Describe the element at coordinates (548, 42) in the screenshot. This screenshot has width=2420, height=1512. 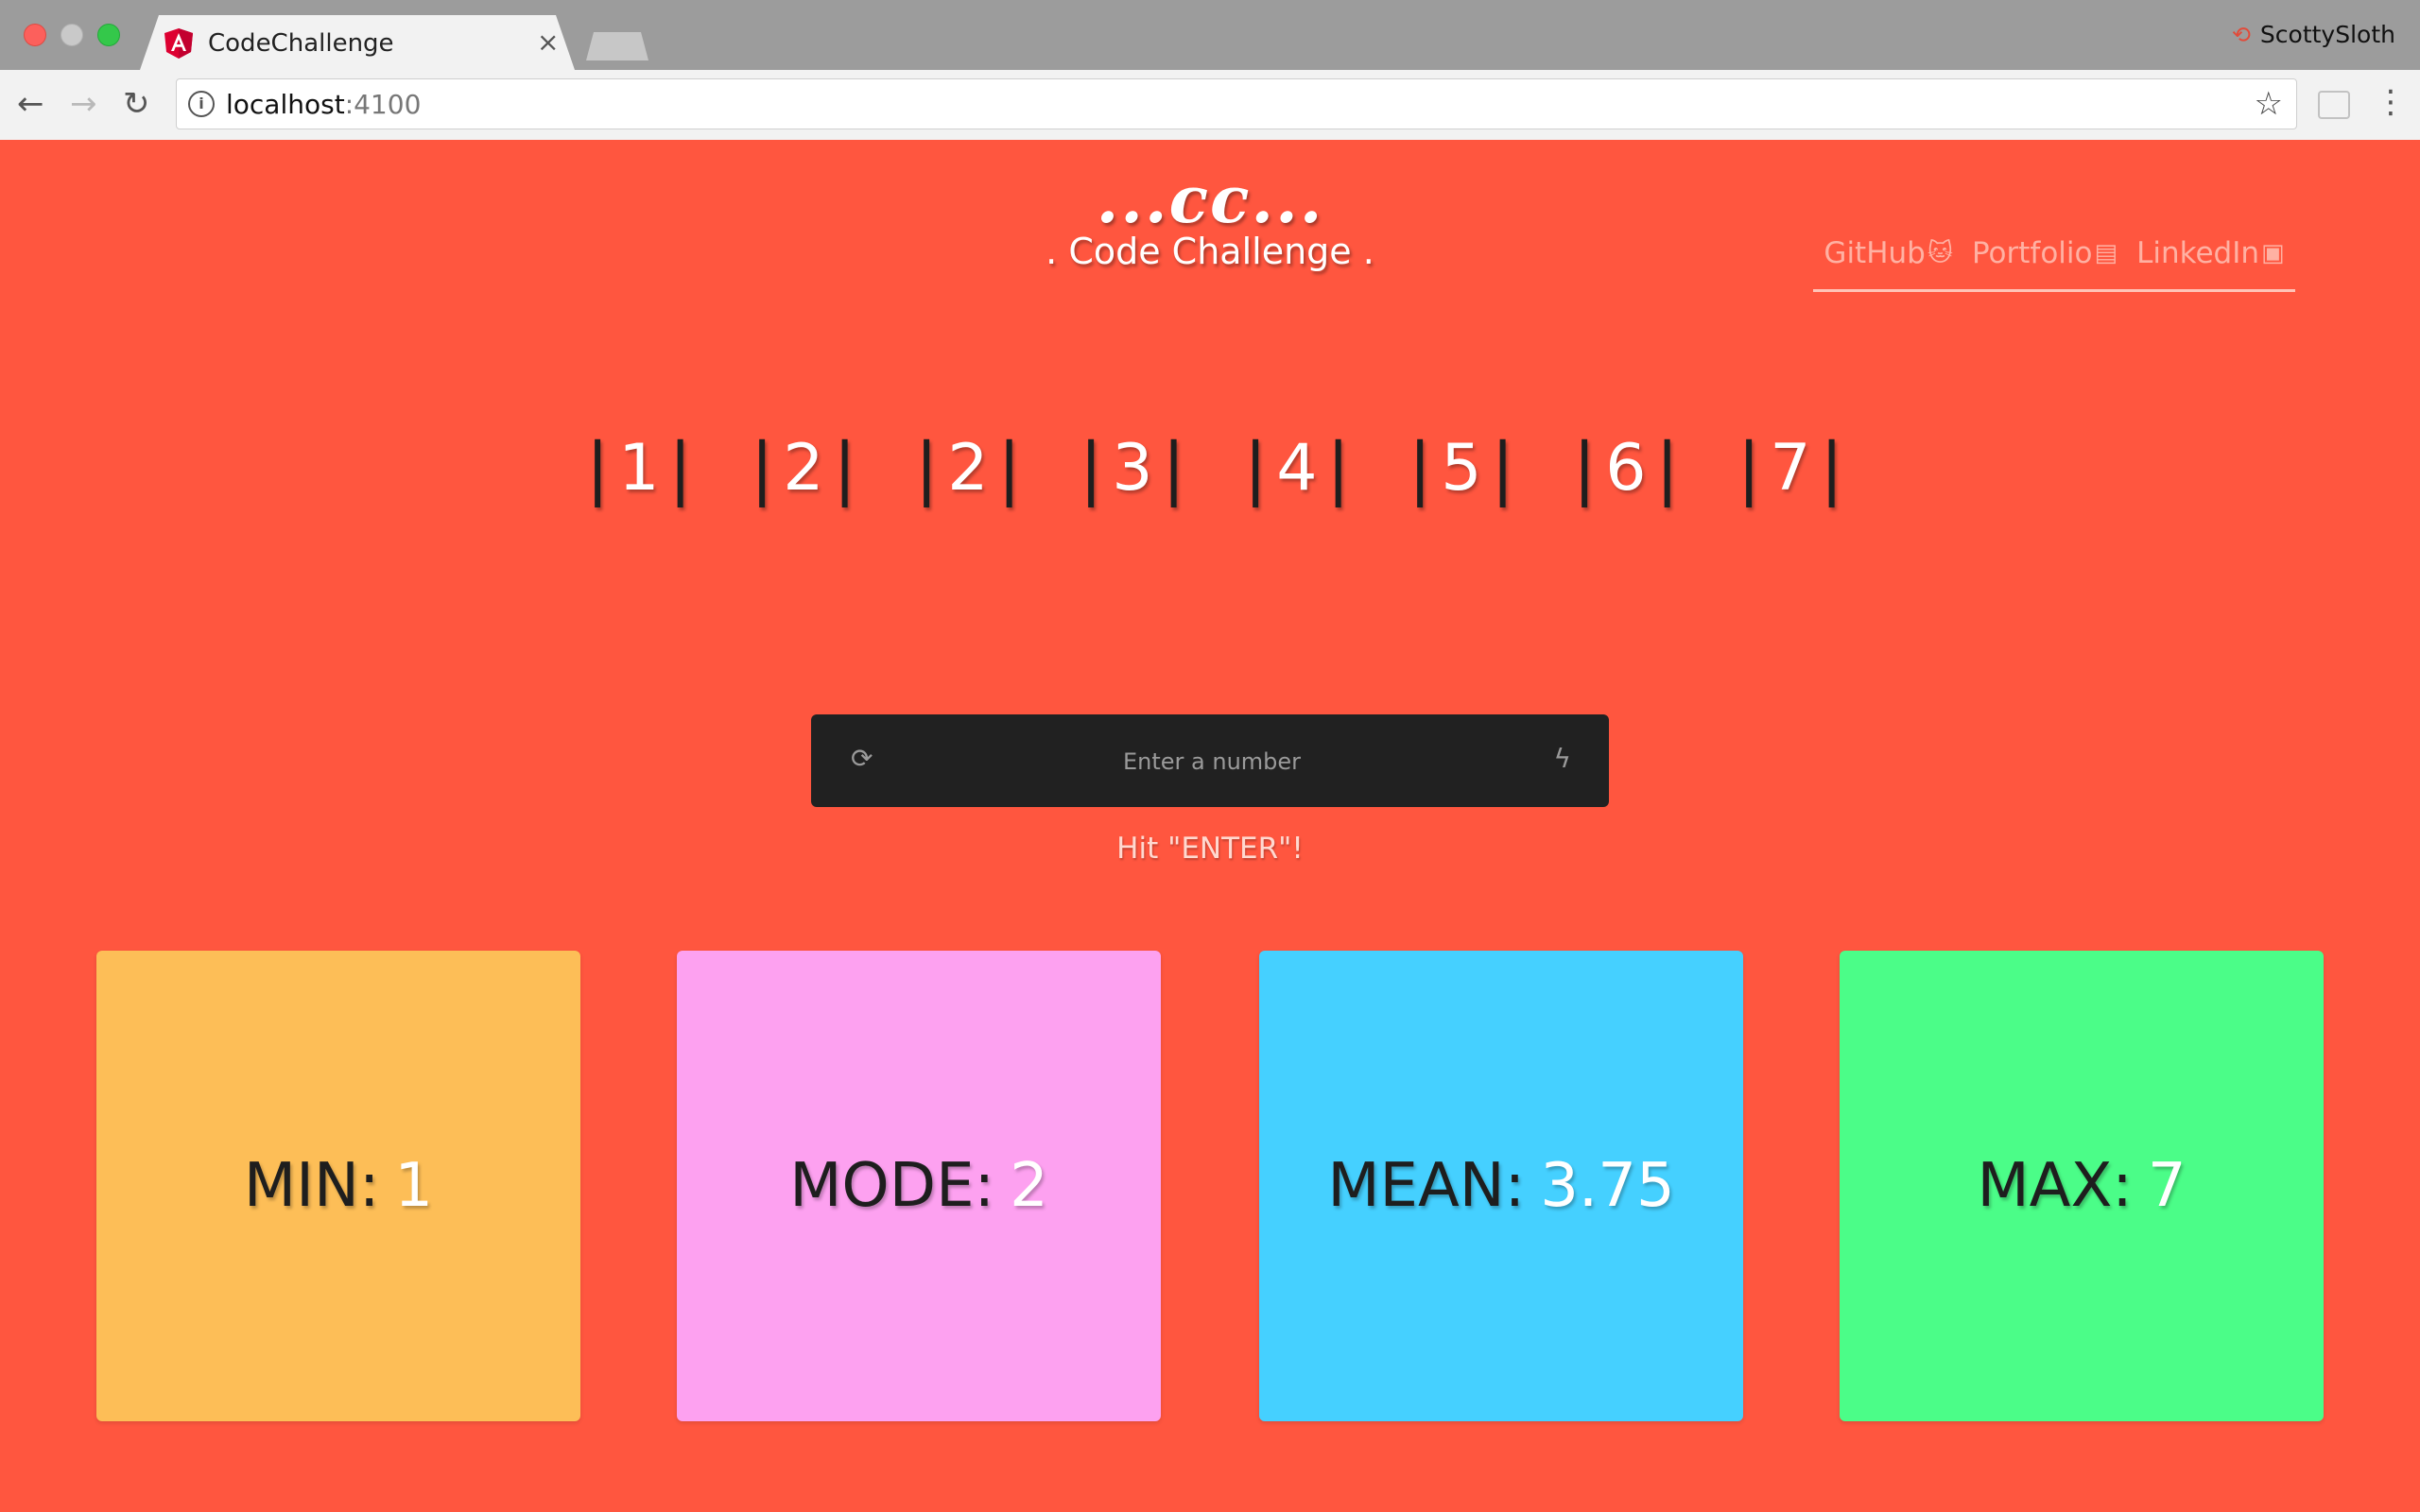
I see `tab-close-icon: ×` at that location.